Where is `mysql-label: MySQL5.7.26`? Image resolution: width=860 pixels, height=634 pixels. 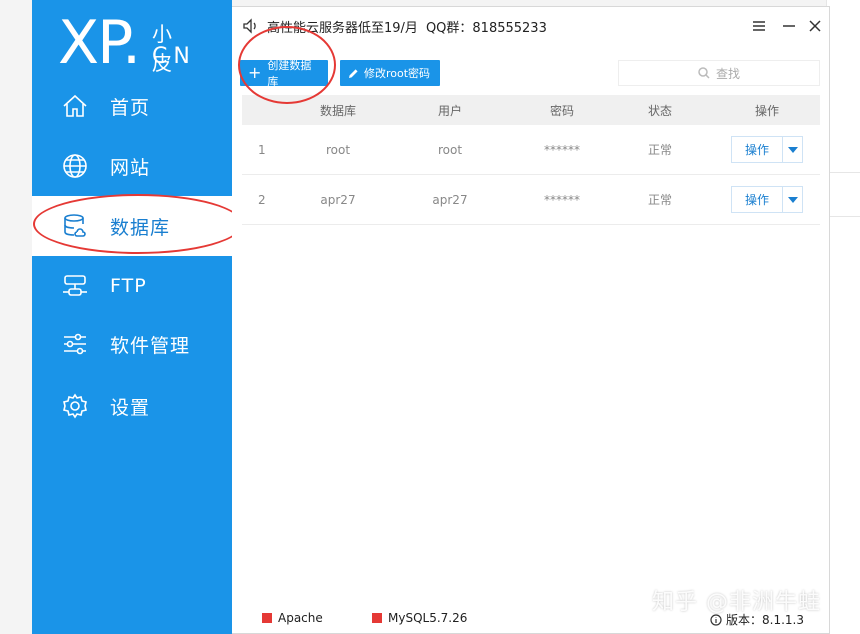 mysql-label: MySQL5.7.26 is located at coordinates (428, 618).